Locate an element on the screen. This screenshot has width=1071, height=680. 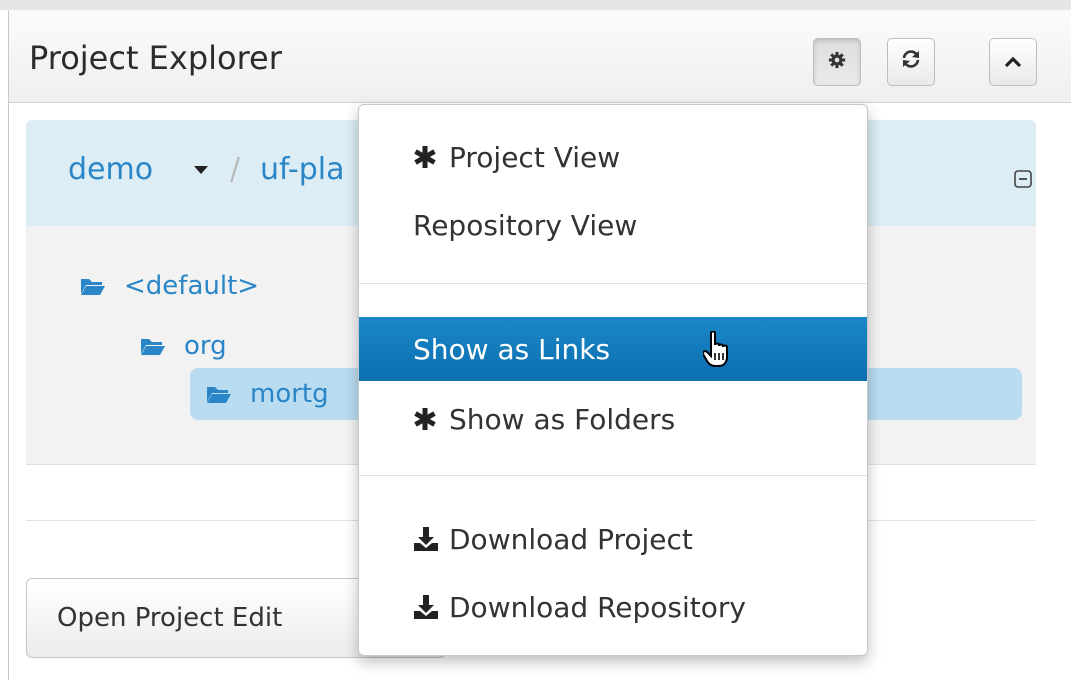
caret-down-icon is located at coordinates (201, 170).